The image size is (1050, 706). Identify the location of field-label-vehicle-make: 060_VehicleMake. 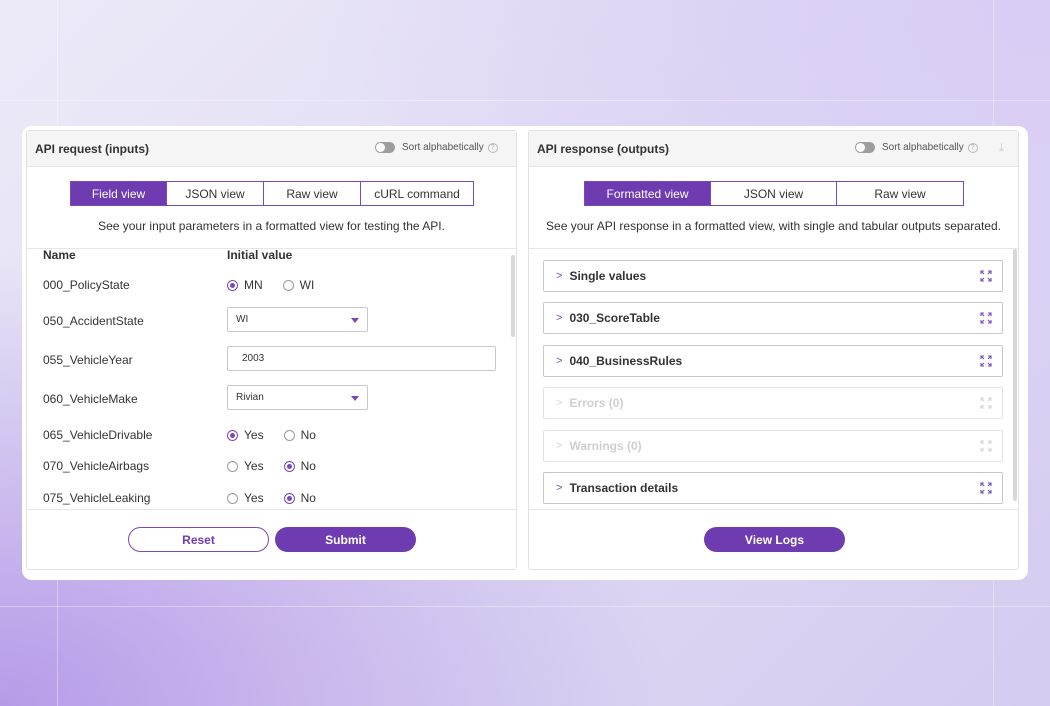
(90, 399).